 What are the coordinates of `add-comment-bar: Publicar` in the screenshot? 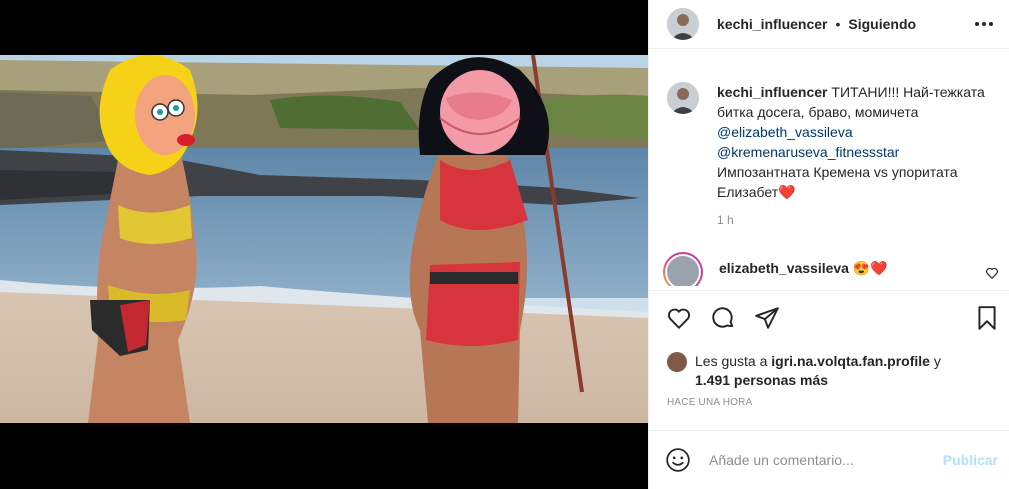 It's located at (829, 459).